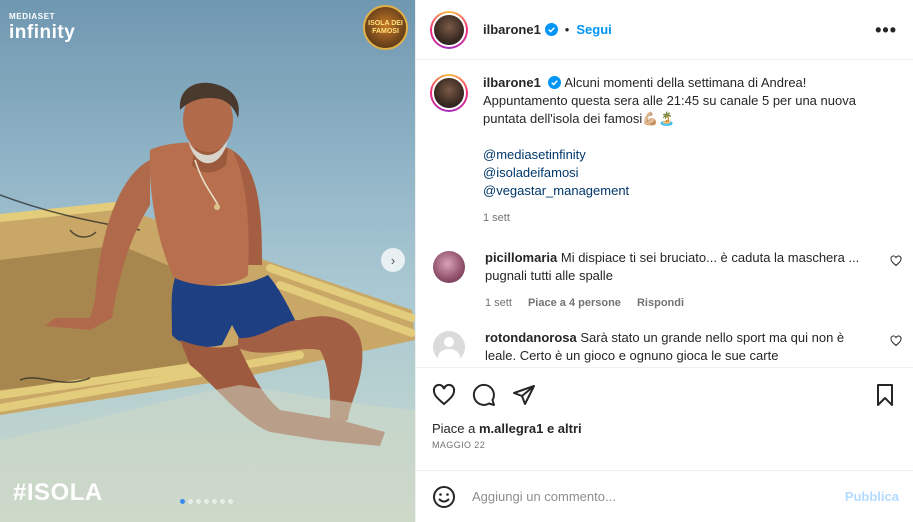 This screenshot has height=522, width=913. I want to click on comment-line-2: pugnali tutti alle spalle, so click(549, 275).